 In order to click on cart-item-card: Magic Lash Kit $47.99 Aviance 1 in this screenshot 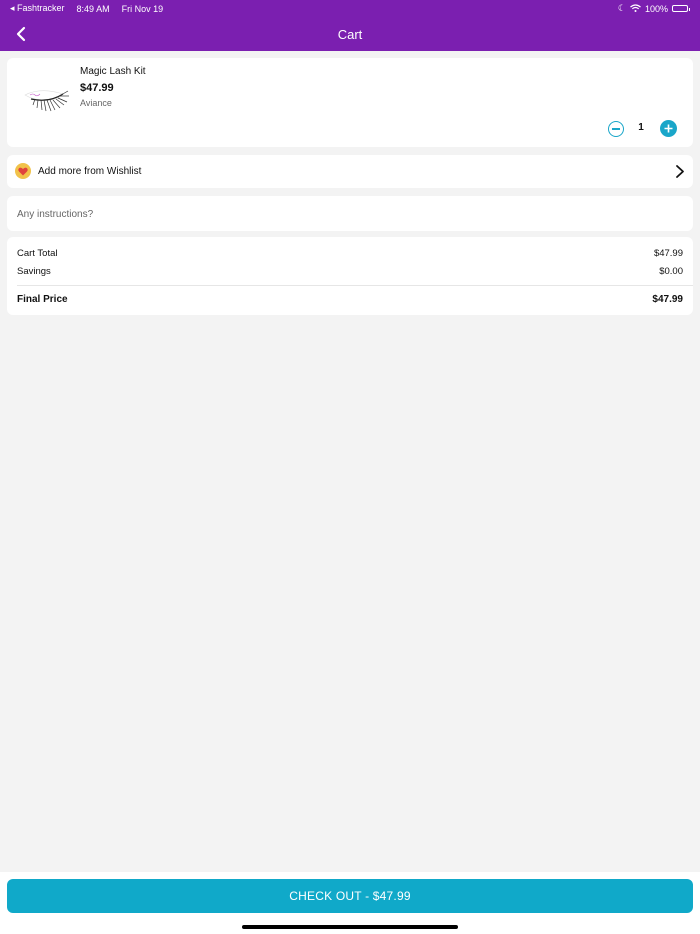, I will do `click(350, 102)`.